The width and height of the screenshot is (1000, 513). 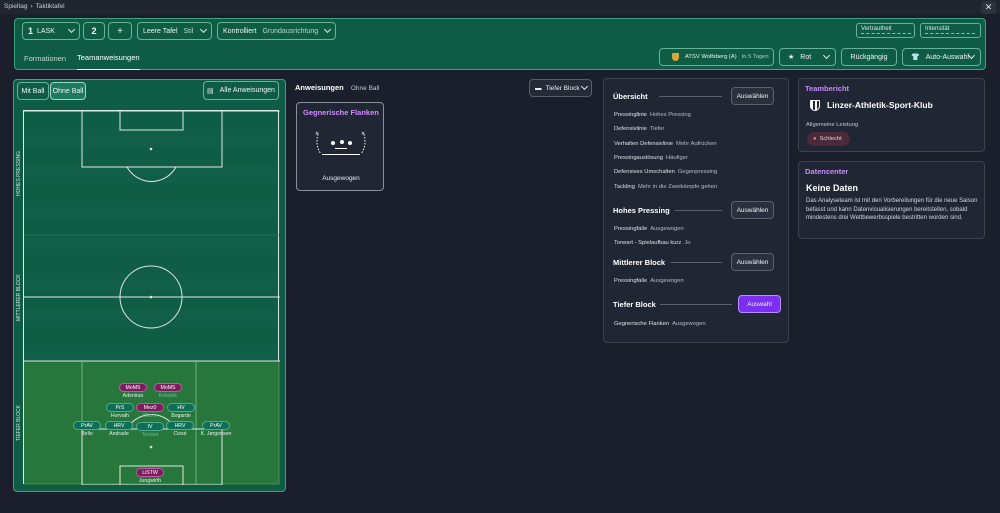 I want to click on overview-title: Übersicht, so click(x=630, y=96).